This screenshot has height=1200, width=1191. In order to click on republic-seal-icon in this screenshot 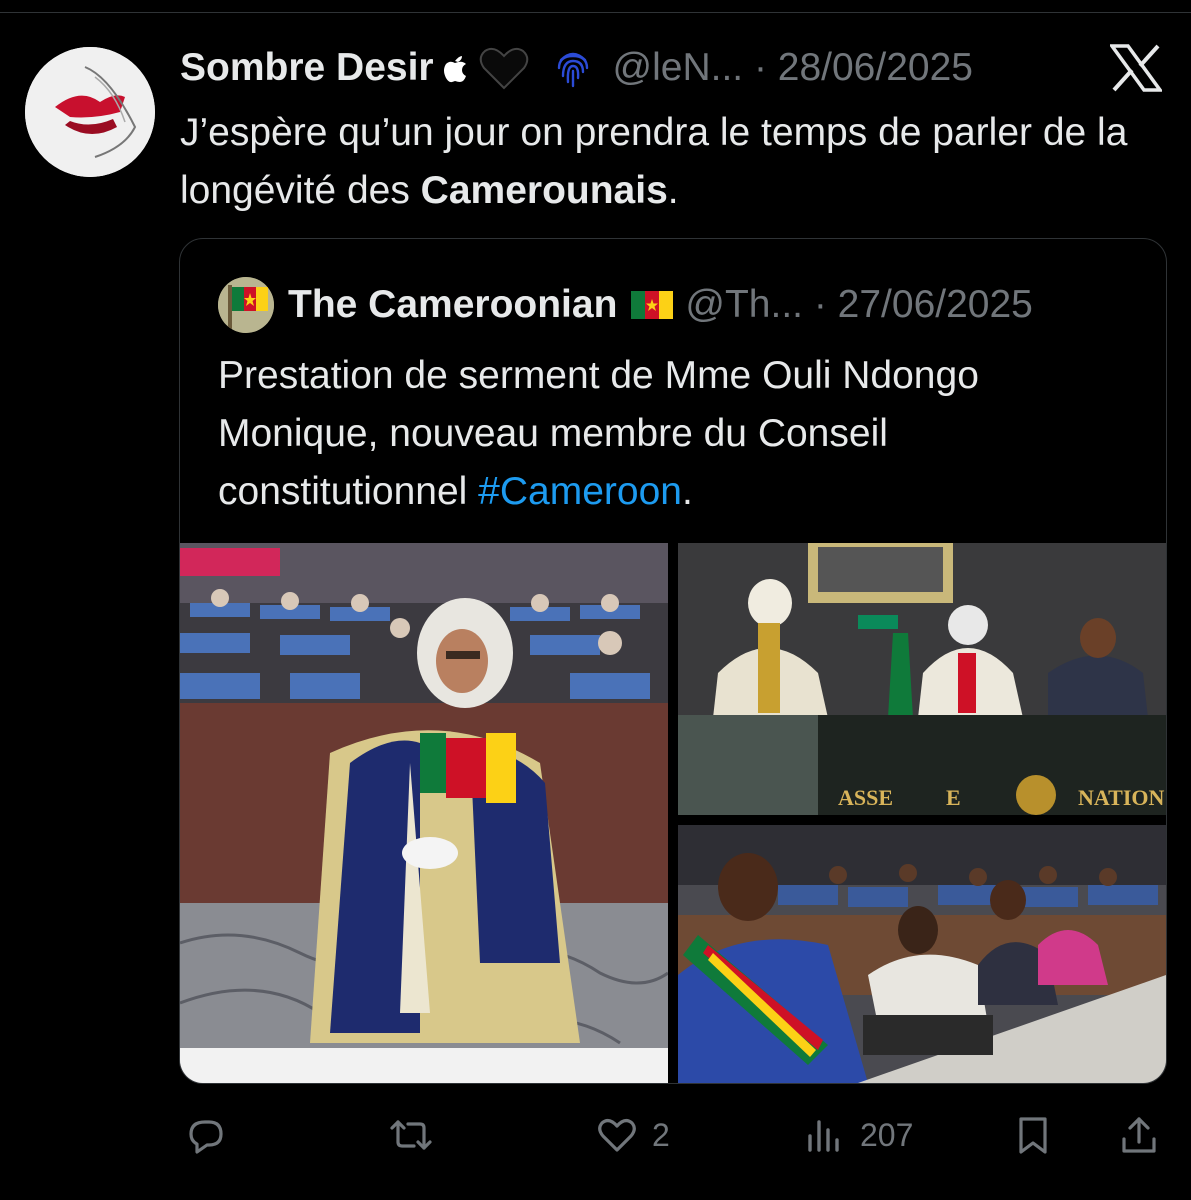, I will do `click(1036, 795)`.